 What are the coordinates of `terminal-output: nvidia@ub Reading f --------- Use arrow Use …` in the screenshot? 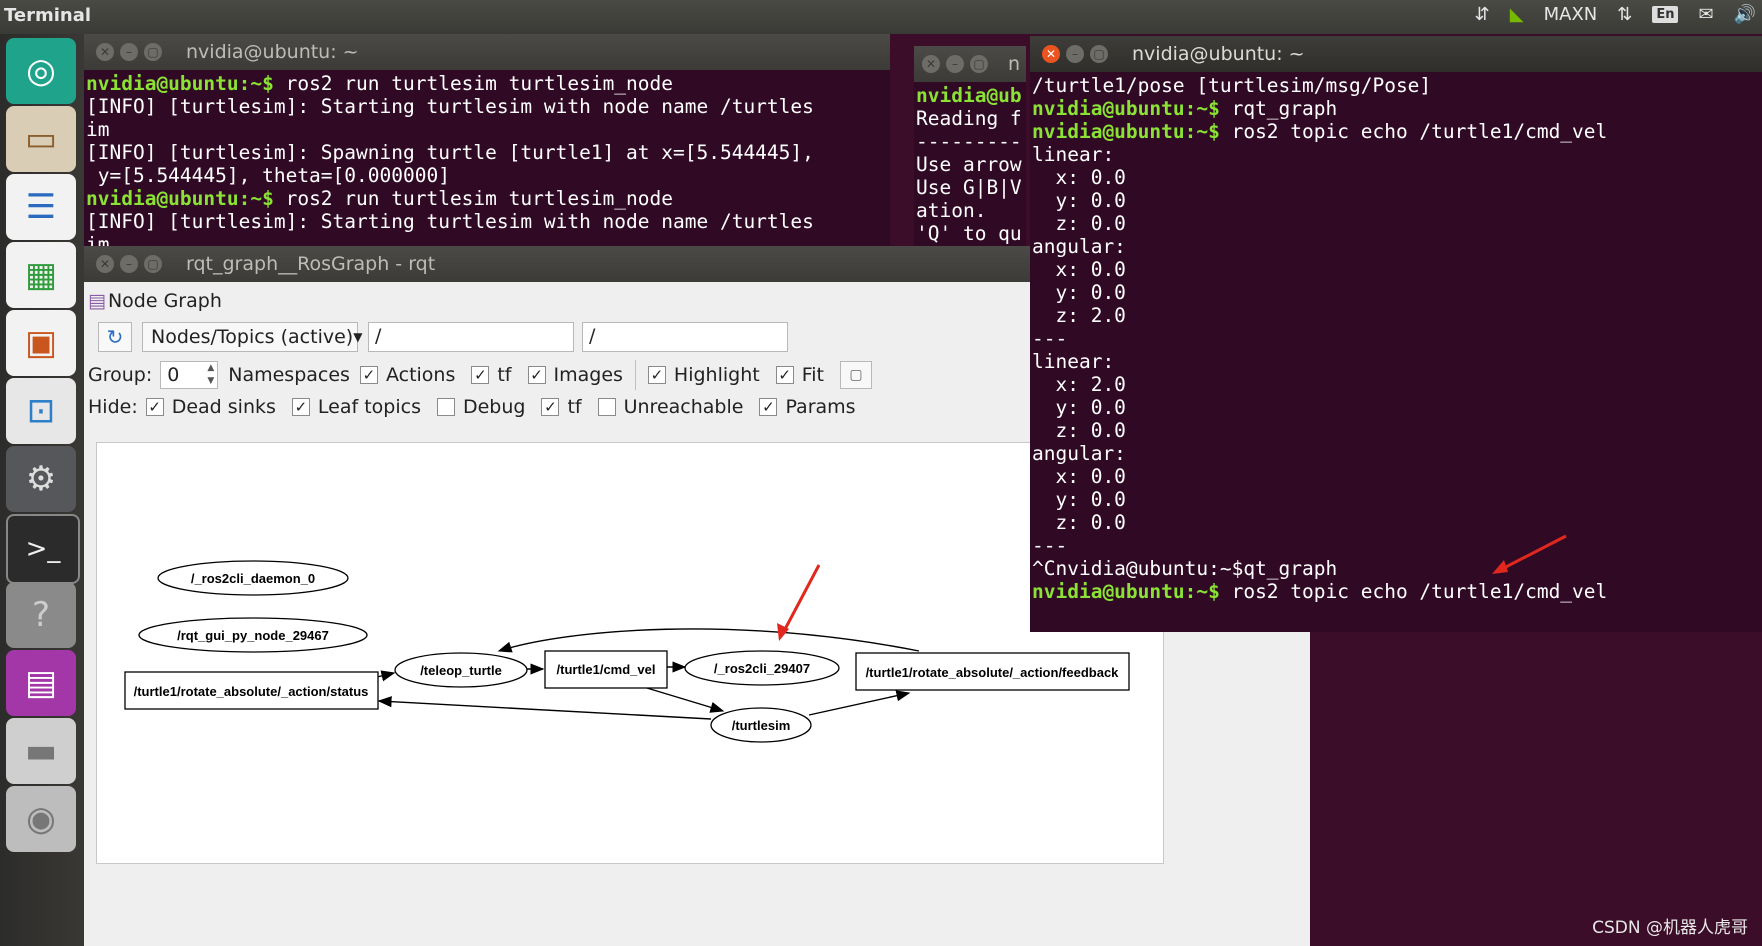 It's located at (970, 164).